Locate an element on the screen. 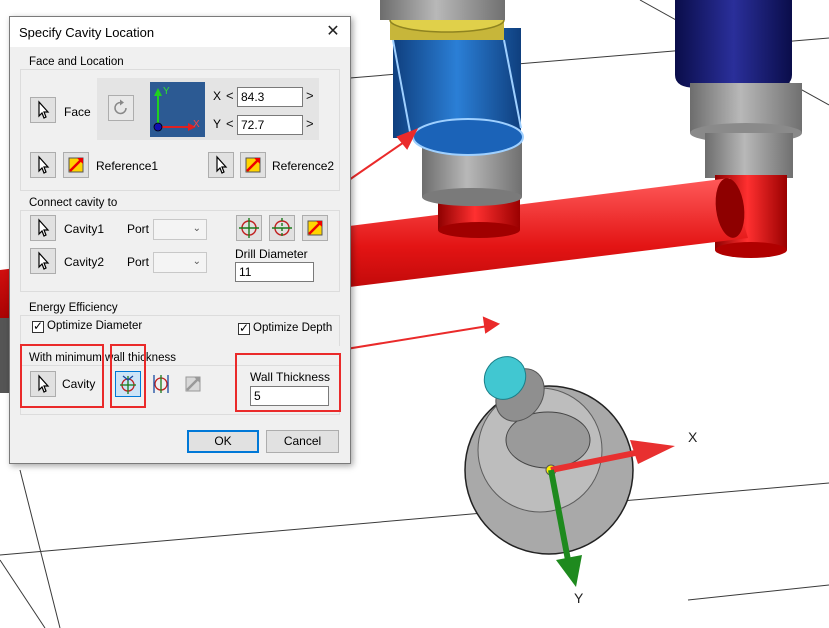  reference2-button is located at coordinates (253, 165).